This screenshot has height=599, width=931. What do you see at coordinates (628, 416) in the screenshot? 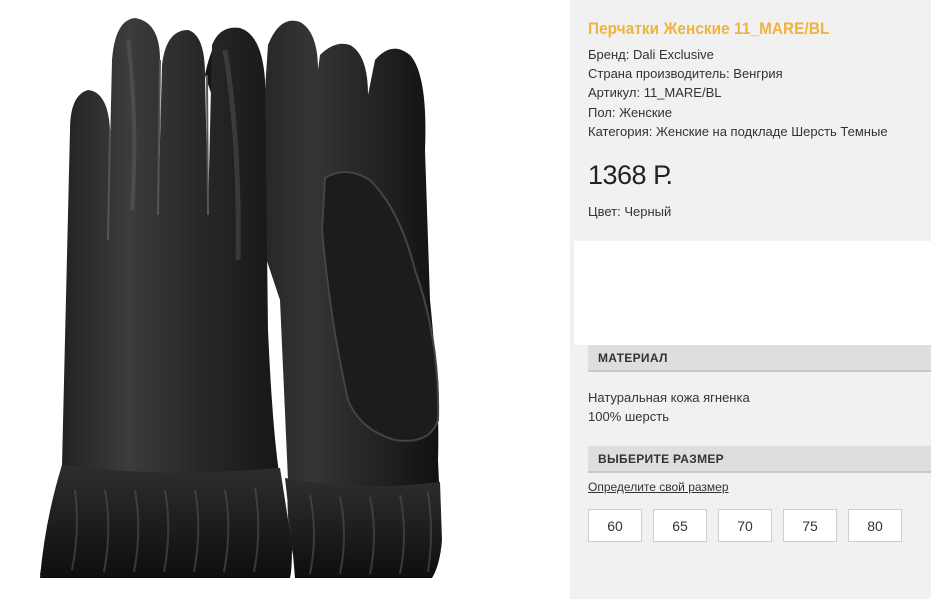
I see `material-line: 100% шерсть` at bounding box center [628, 416].